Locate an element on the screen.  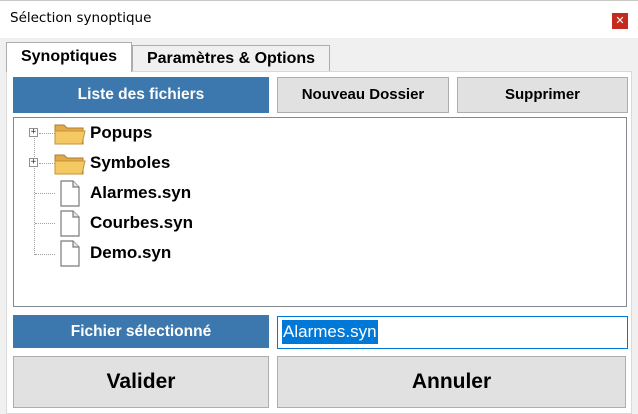
tree-item-alarmes: Alarmes.syn is located at coordinates (320, 193).